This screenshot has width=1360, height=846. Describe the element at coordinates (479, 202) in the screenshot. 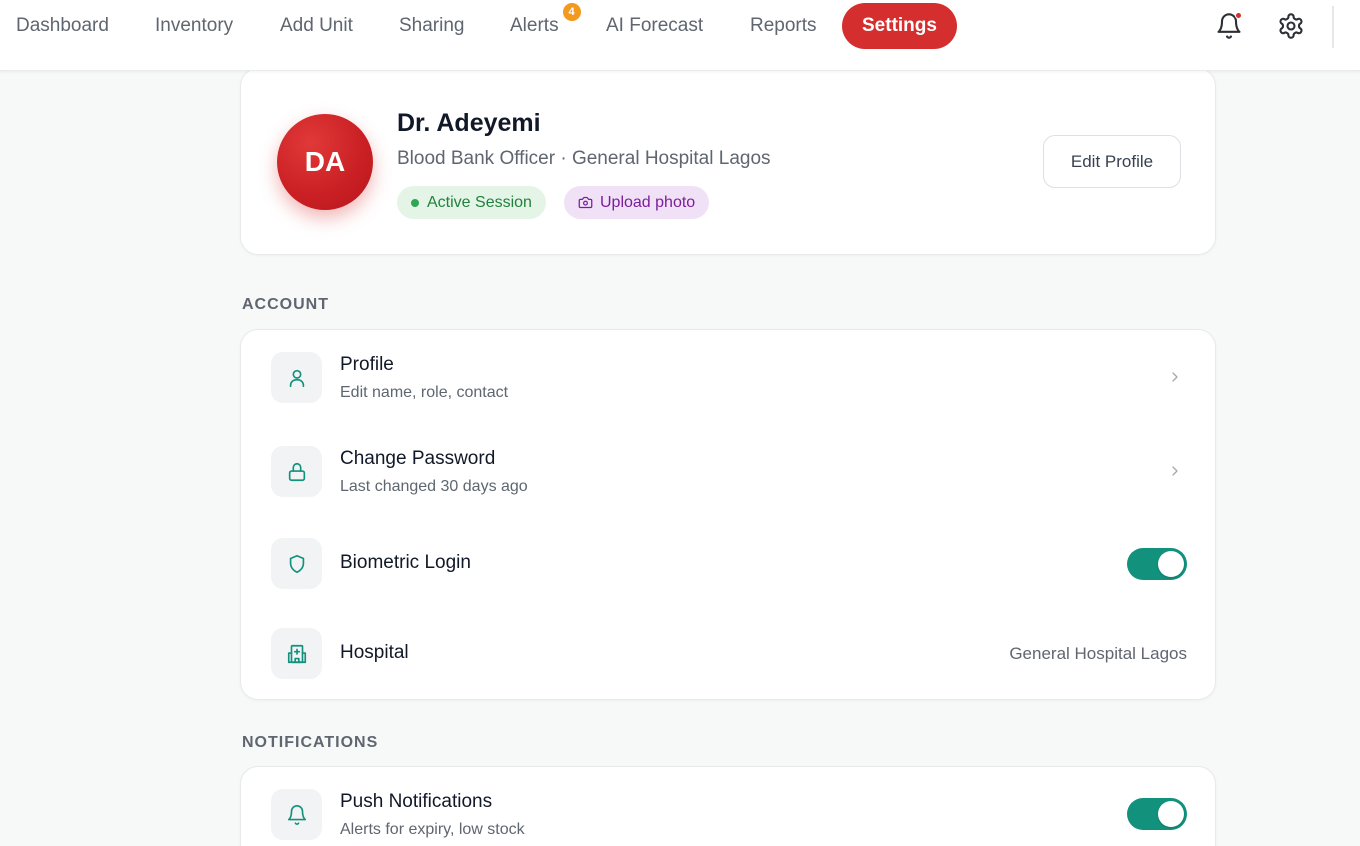

I see `active-session-label: Active Session` at that location.